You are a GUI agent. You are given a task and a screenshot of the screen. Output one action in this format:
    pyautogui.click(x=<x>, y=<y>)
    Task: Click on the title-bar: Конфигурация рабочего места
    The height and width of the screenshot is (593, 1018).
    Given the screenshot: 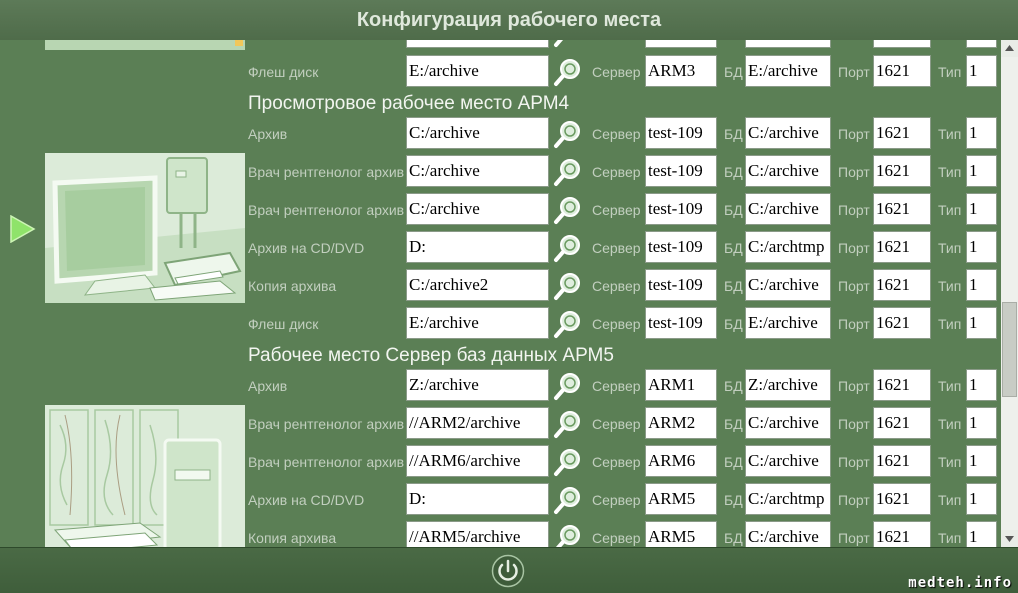 What is the action you would take?
    pyautogui.click(x=509, y=20)
    